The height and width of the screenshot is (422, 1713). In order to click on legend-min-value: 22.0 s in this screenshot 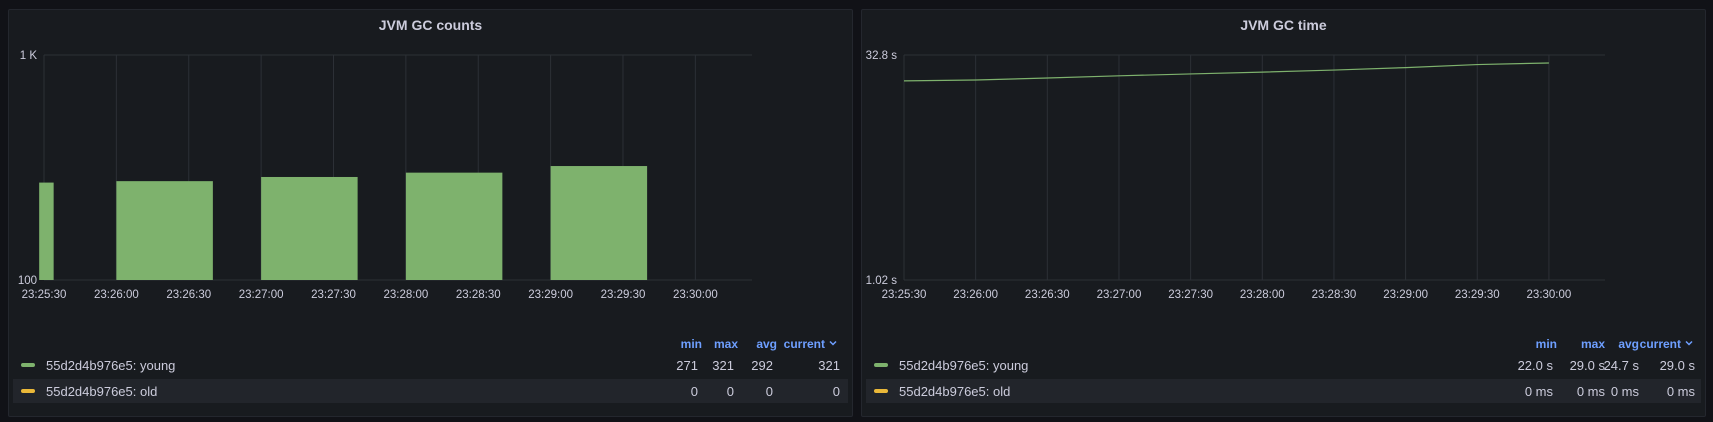, I will do `click(1535, 365)`.